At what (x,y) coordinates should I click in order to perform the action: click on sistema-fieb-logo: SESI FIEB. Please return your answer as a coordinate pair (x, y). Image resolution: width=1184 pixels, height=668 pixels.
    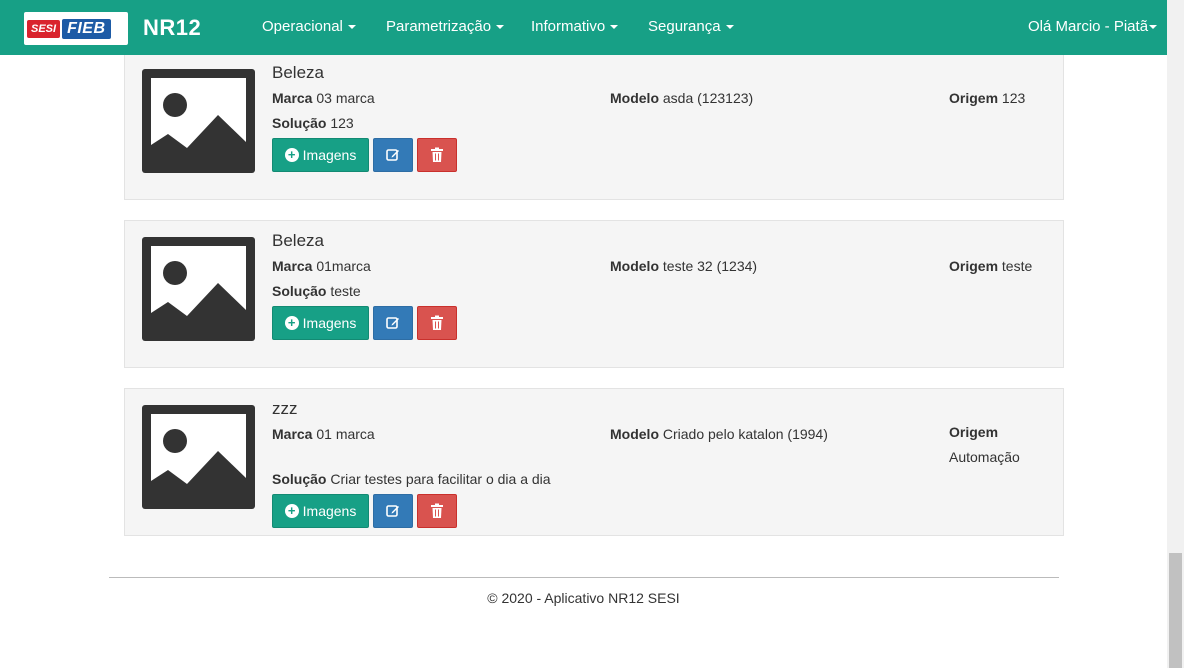
    Looking at the image, I should click on (76, 28).